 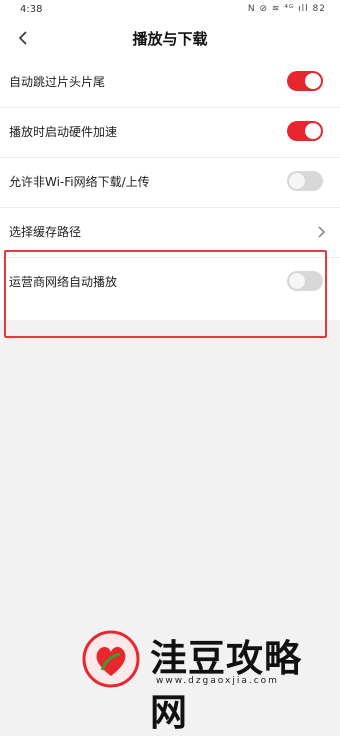 What do you see at coordinates (31, 9) in the screenshot?
I see `status-time: 4:38` at bounding box center [31, 9].